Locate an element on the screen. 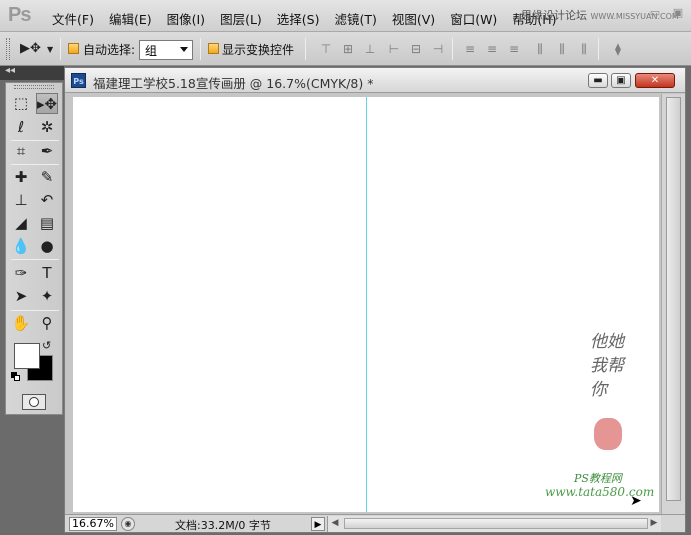  dodge-tool-icon: ● is located at coordinates (47, 246).